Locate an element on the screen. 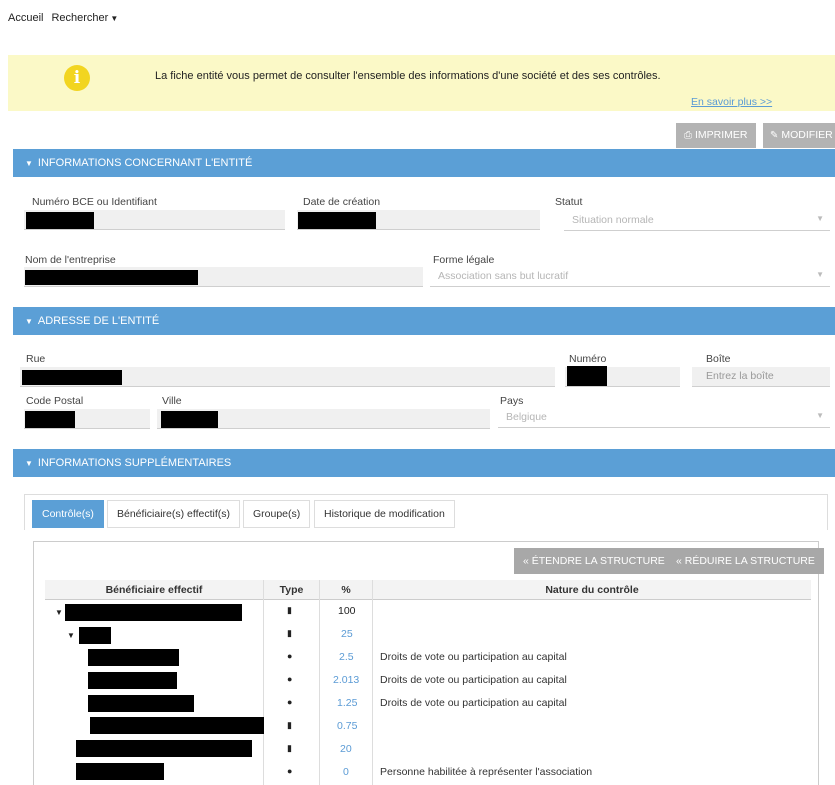  section-title-extra: INFORMATIONS SUPPLÉMENTAIRES is located at coordinates (134, 463).